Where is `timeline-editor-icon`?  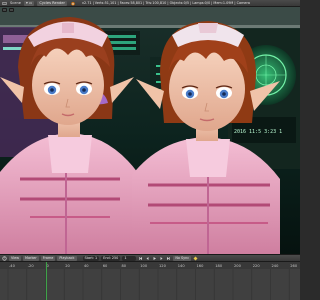
timeline-editor-icon is located at coordinates (4, 258).